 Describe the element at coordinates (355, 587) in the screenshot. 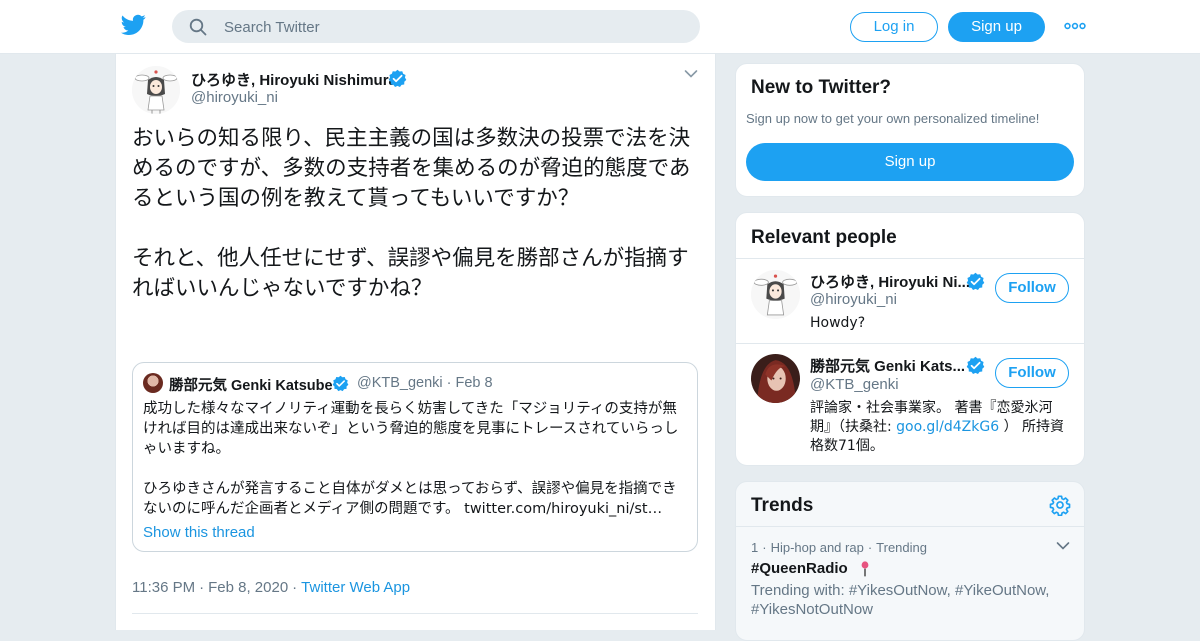

I see `tweet-source-link: Twitter Web App` at that location.